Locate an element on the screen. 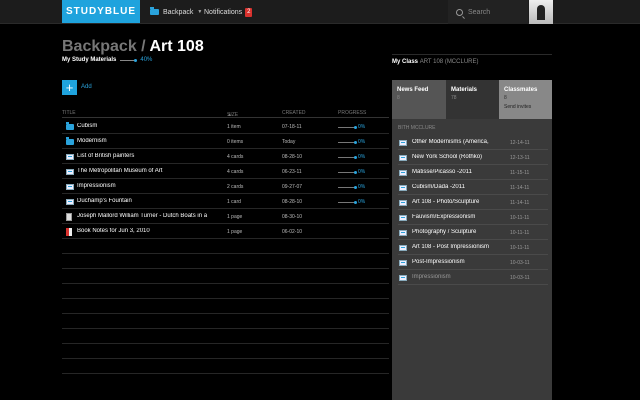 The image size is (640, 400). row-progress: 0% is located at coordinates (363, 127).